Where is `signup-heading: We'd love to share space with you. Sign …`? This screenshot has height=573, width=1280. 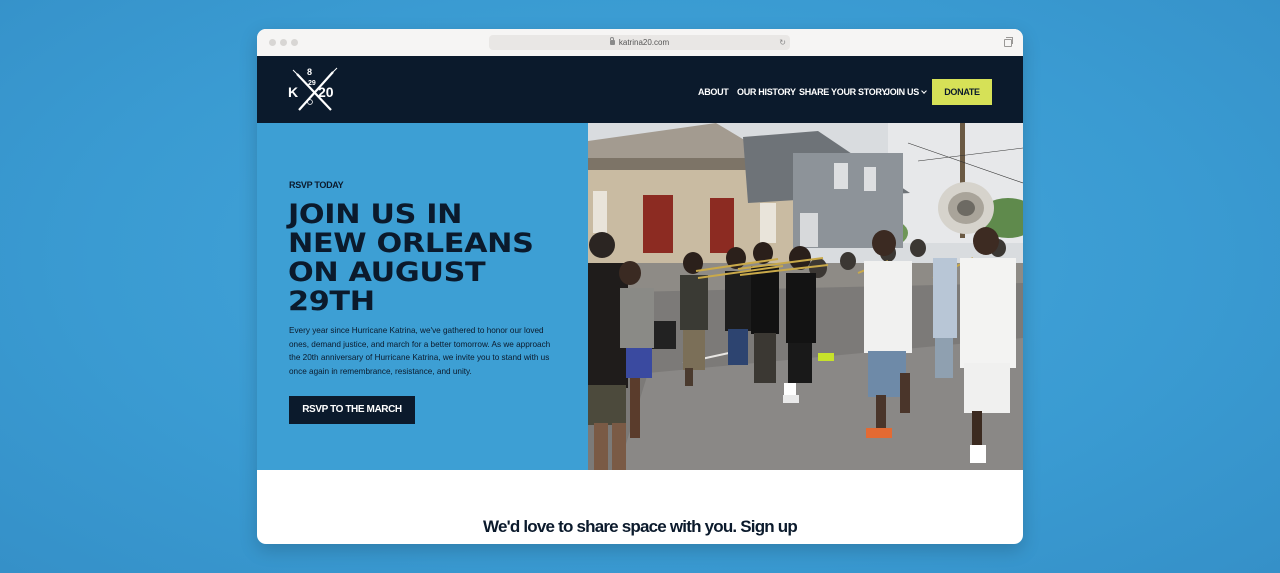 signup-heading: We'd love to share space with you. Sign … is located at coordinates (640, 526).